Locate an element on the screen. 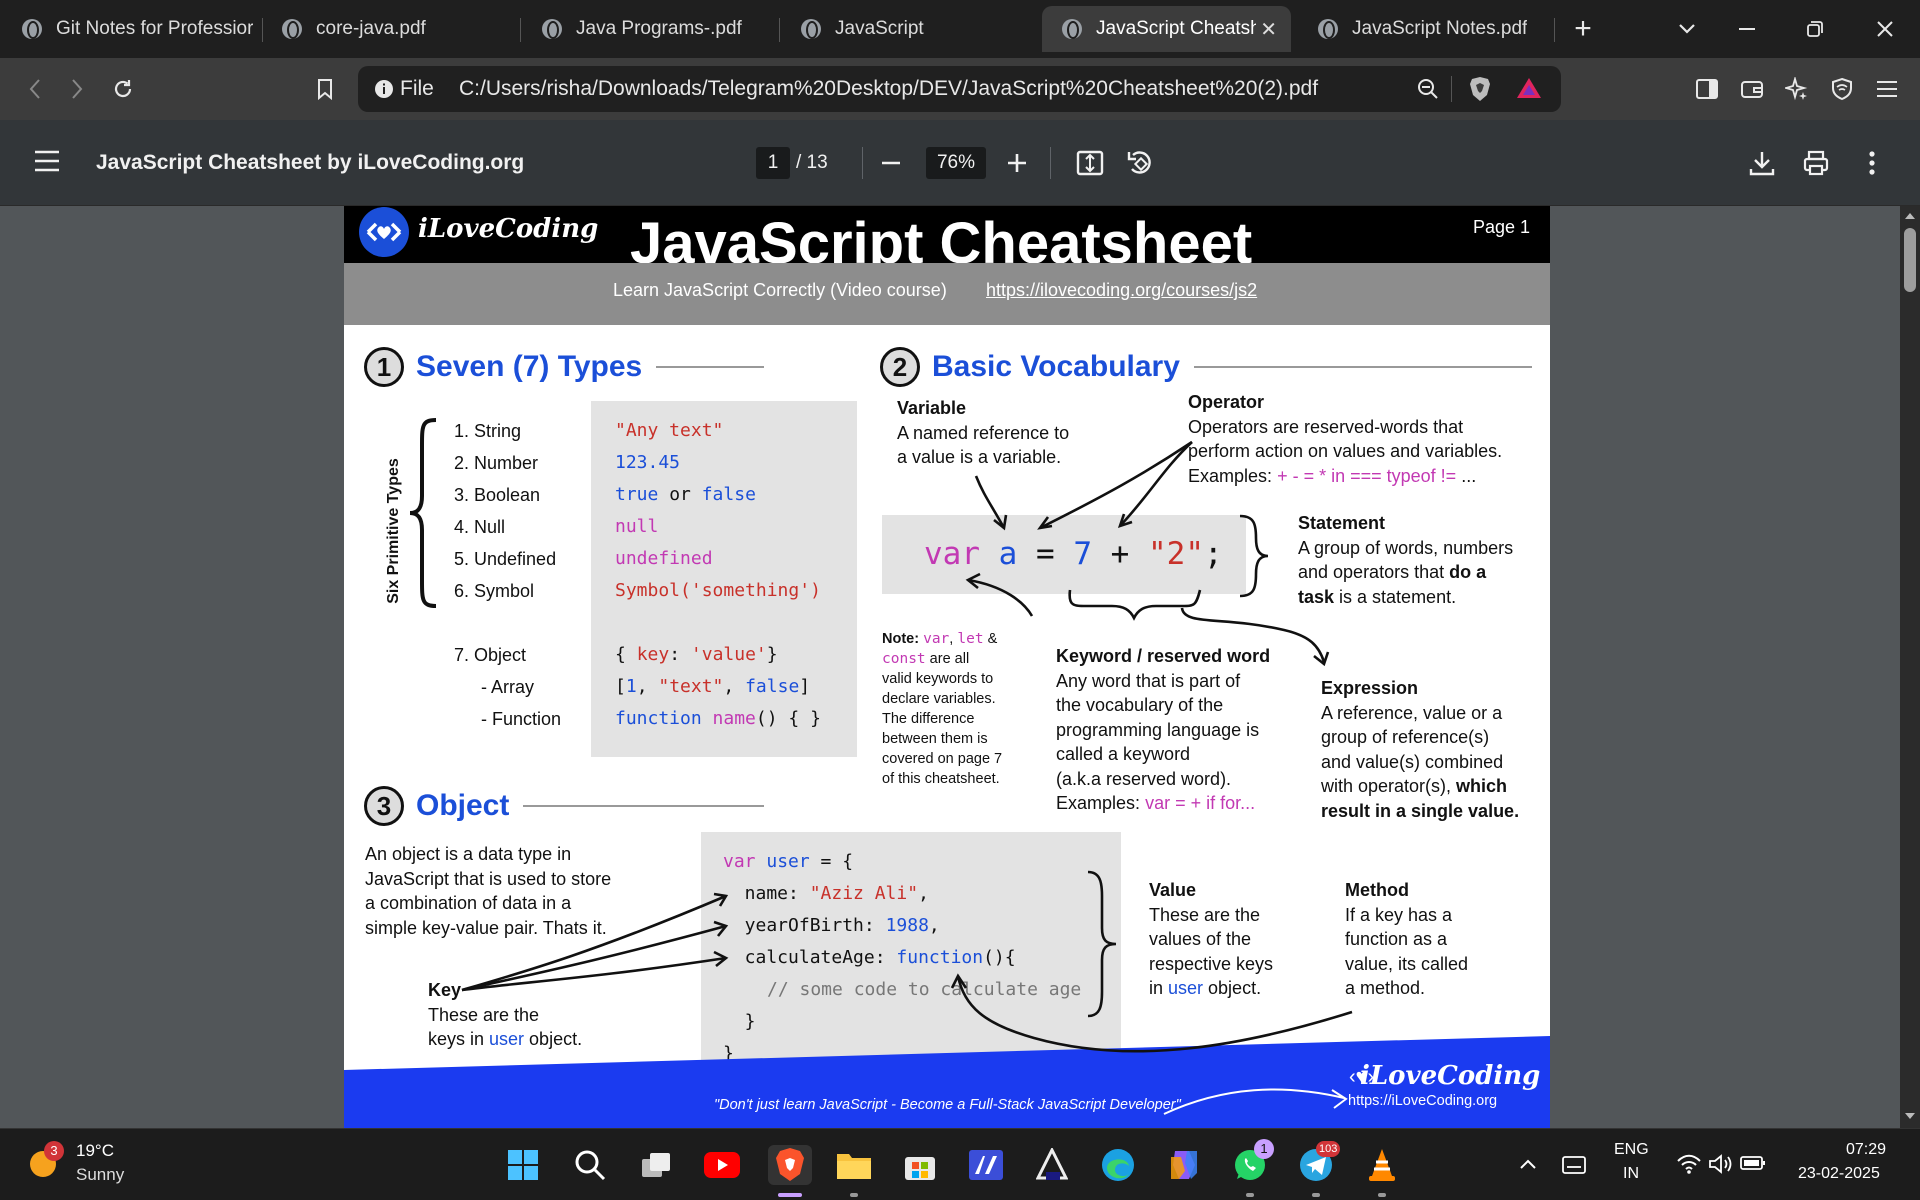 The height and width of the screenshot is (1200, 1920). minimize-button is located at coordinates (1747, 29).